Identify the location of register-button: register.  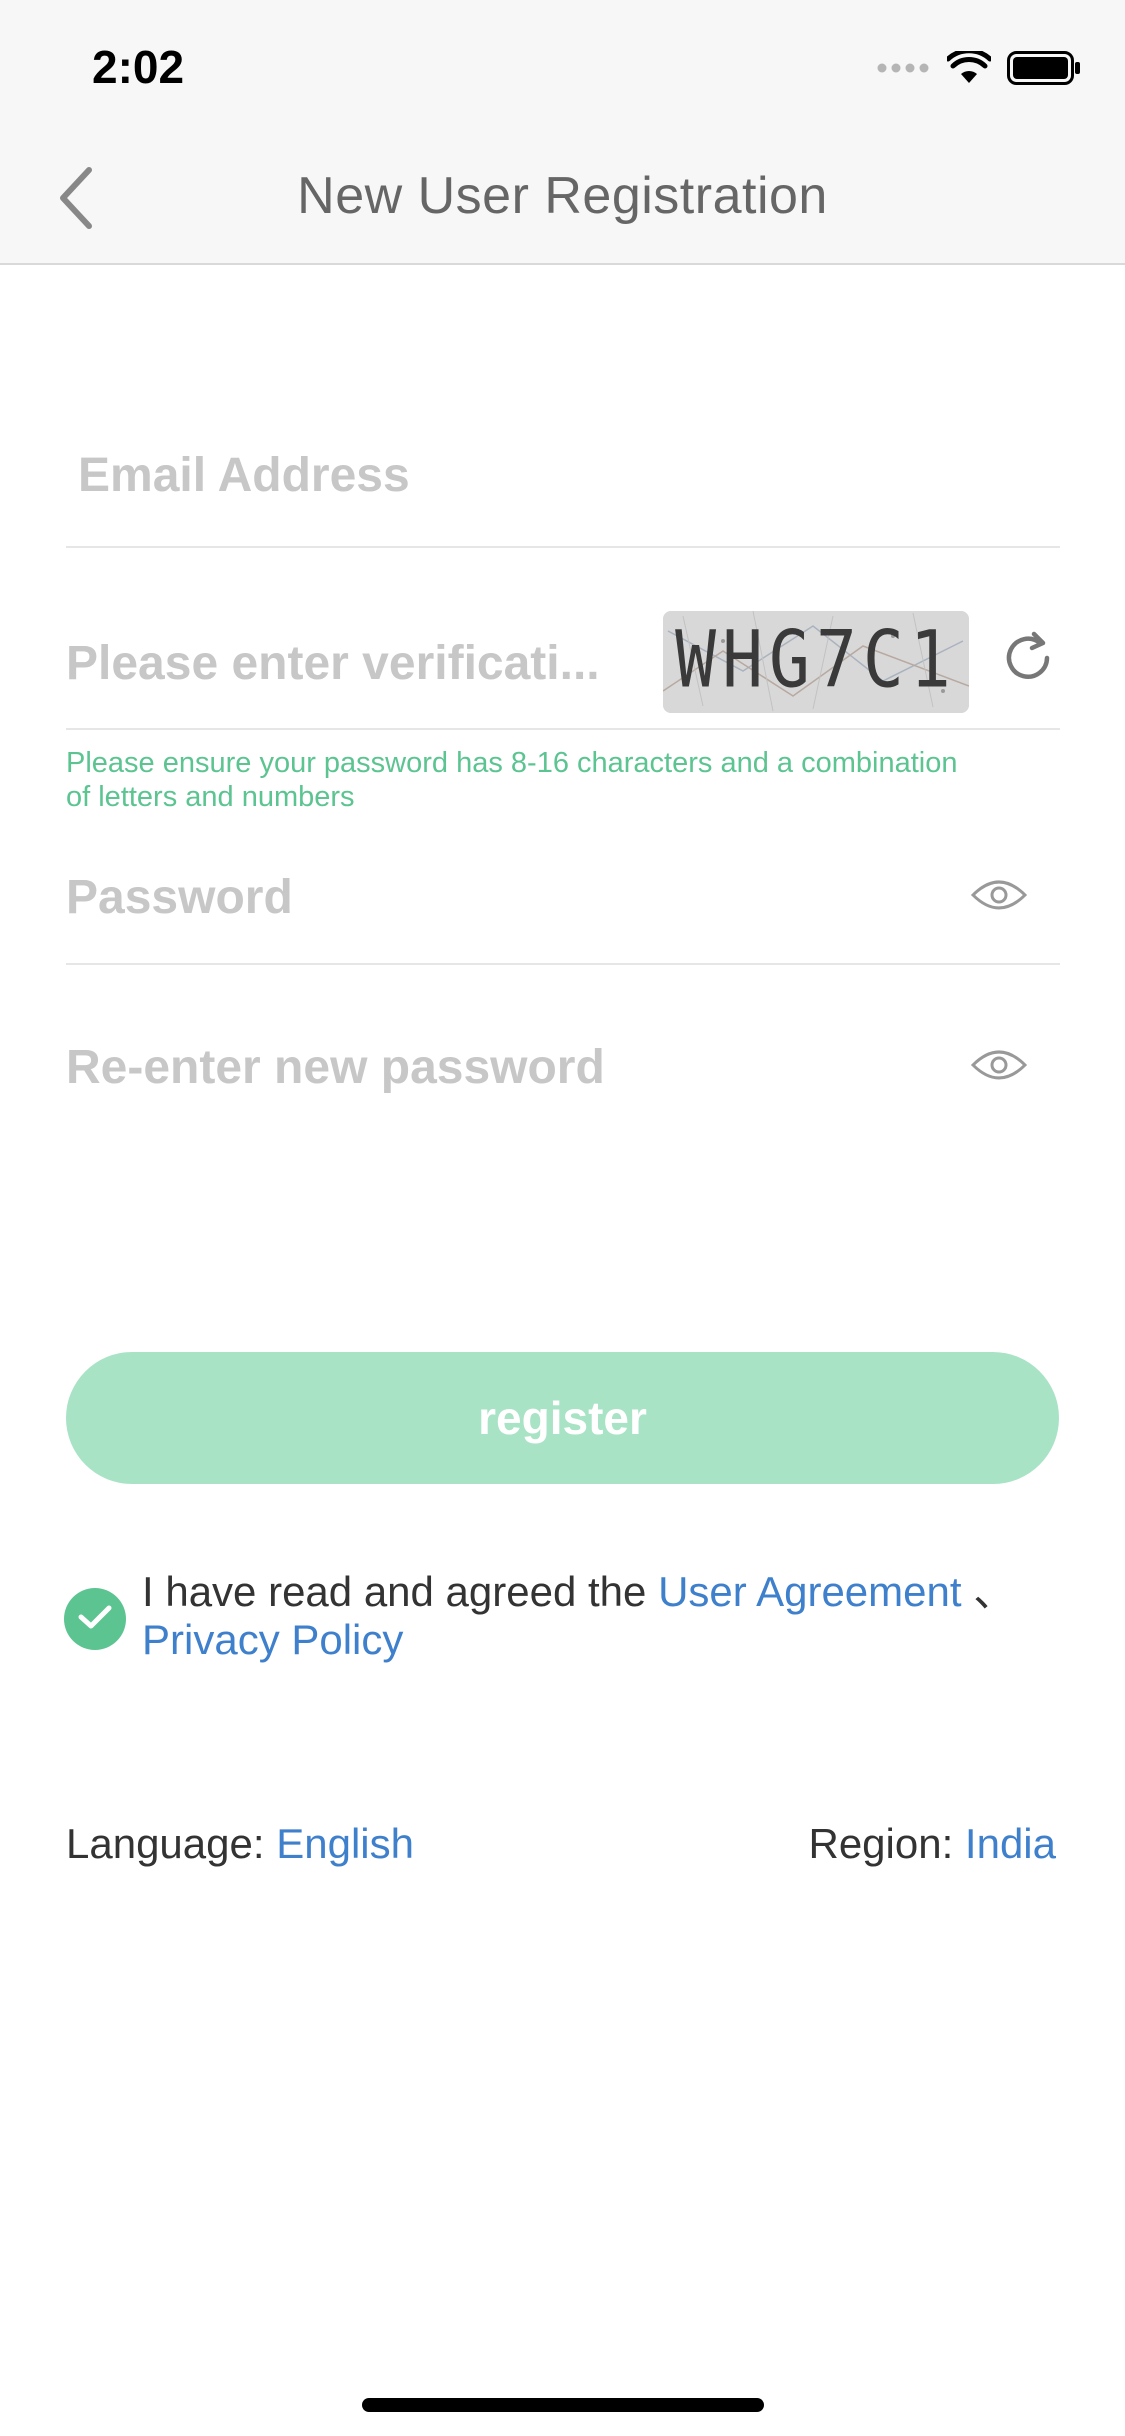
(562, 1418).